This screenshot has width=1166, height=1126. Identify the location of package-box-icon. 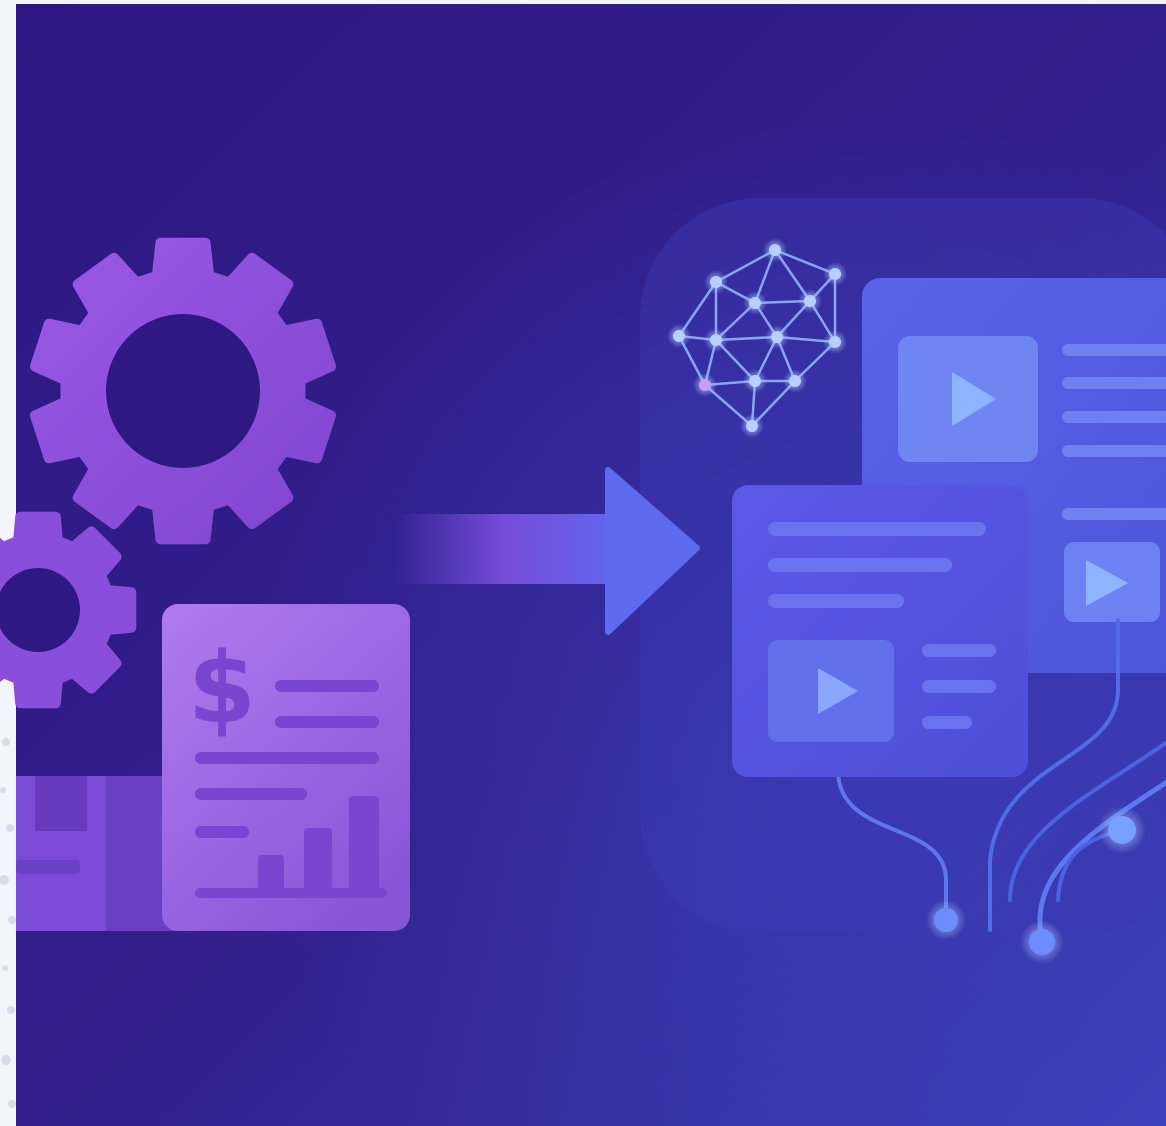
(96, 853).